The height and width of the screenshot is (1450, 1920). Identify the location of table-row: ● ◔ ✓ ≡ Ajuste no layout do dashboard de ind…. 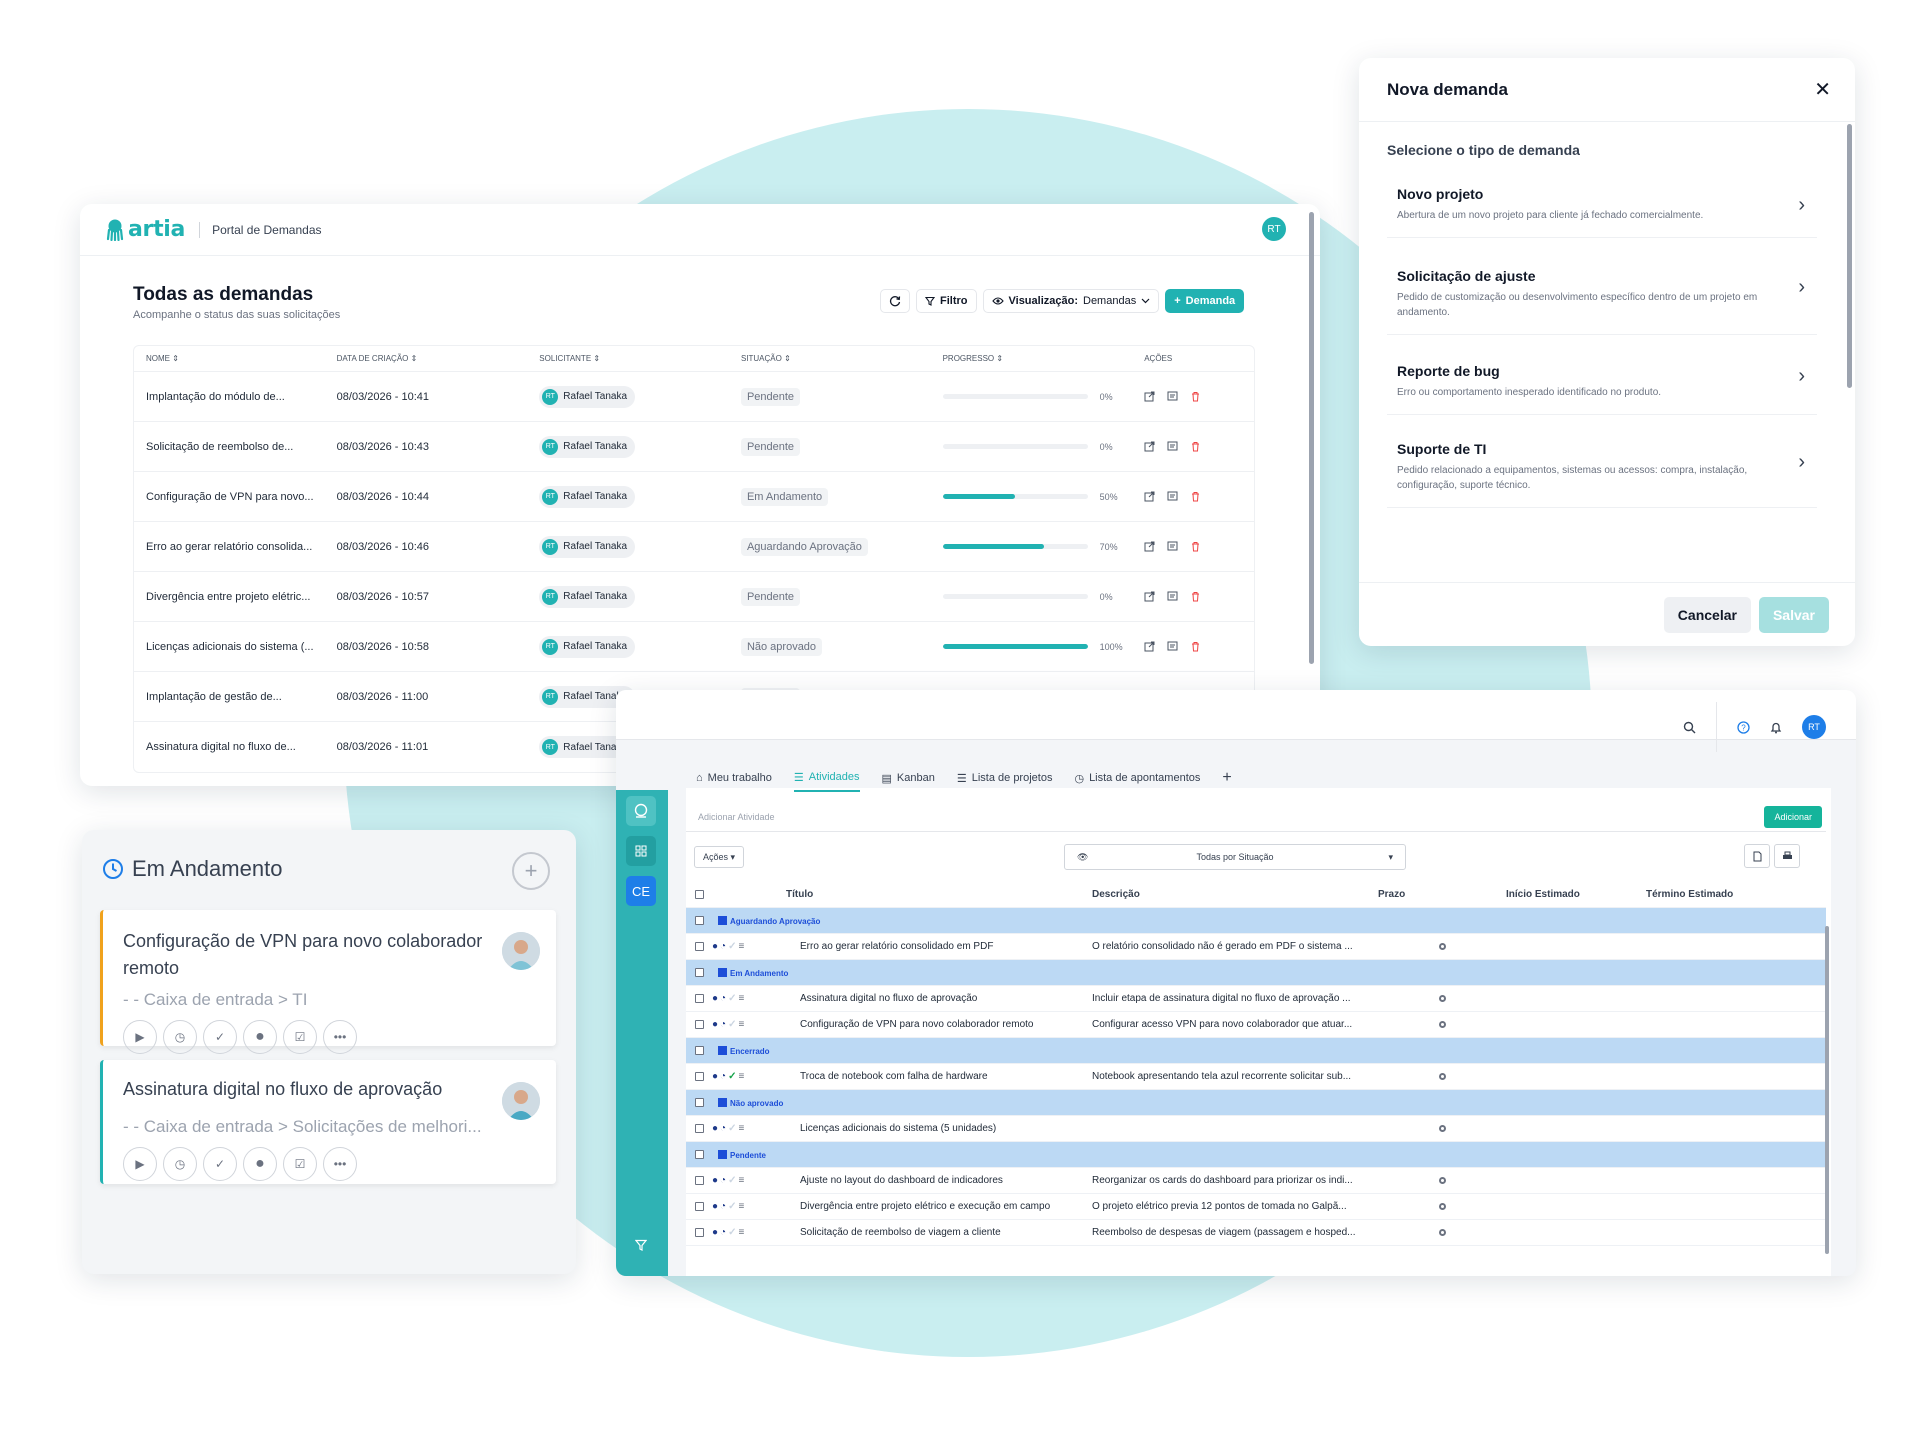
(1256, 1181).